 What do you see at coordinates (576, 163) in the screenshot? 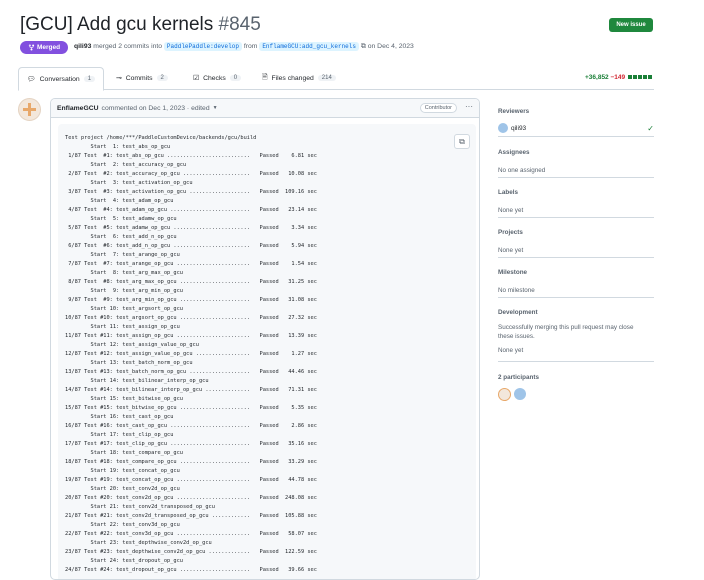
I see `assignees-section: Assignees No one assigned` at bounding box center [576, 163].